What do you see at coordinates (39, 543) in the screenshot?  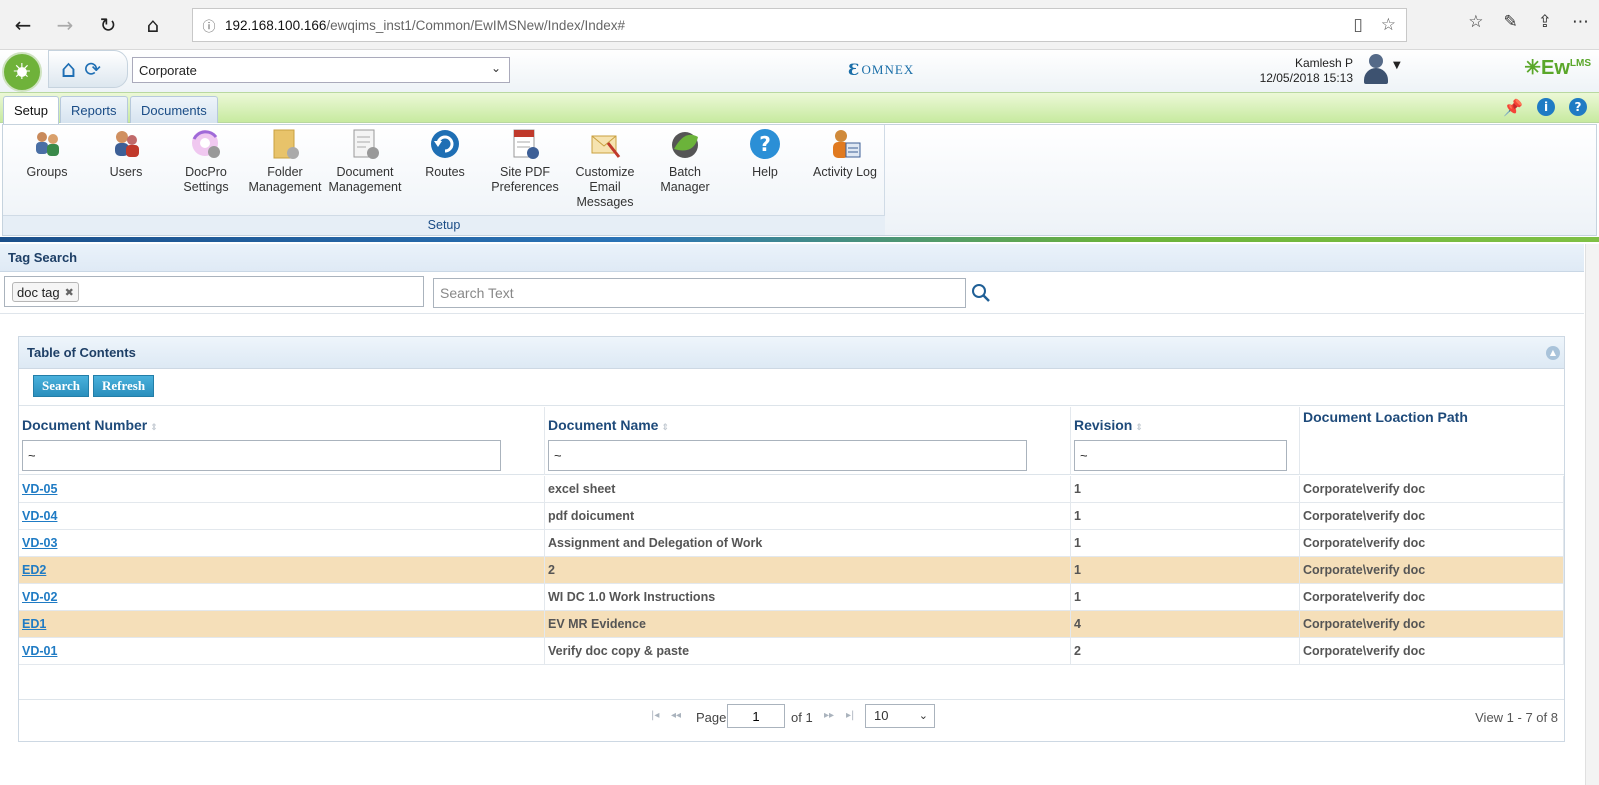 I see `document-link: VD-03` at bounding box center [39, 543].